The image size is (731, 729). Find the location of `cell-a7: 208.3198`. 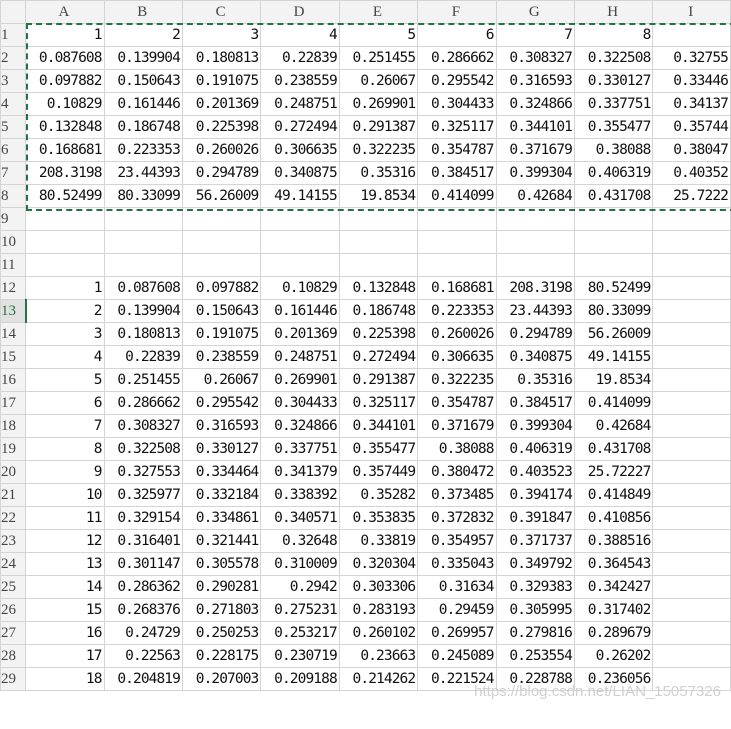

cell-a7: 208.3198 is located at coordinates (65, 173).